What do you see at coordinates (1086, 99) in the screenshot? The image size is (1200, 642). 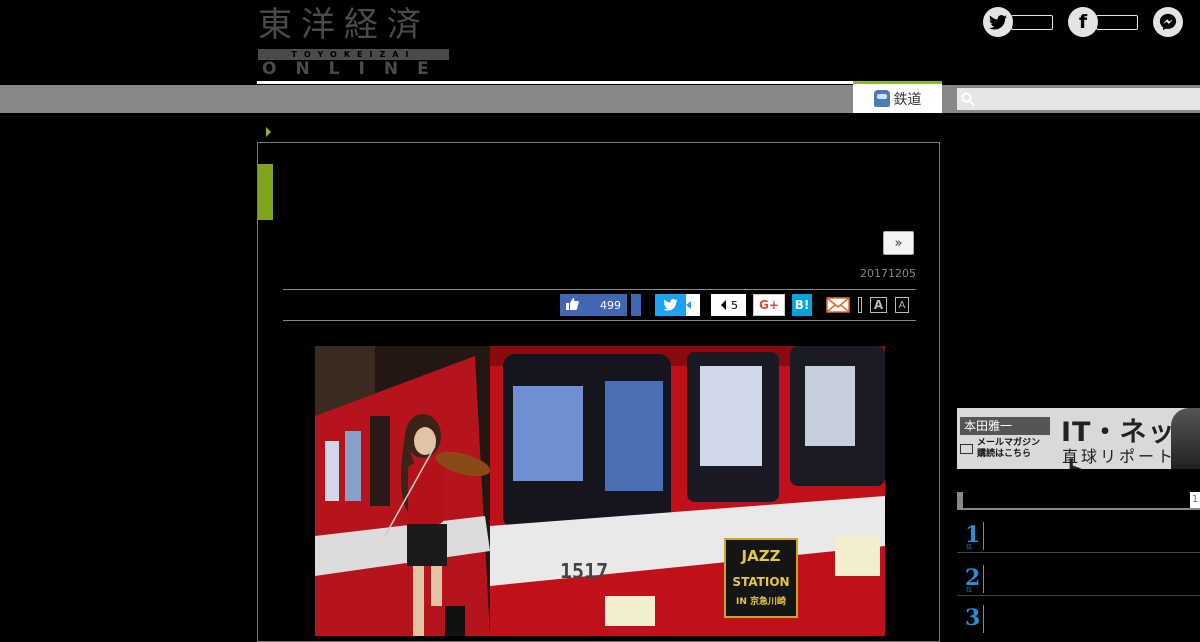 I see `search-input` at bounding box center [1086, 99].